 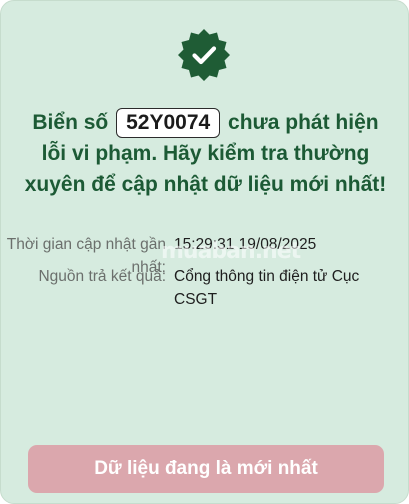 What do you see at coordinates (168, 123) in the screenshot?
I see `plate-number-badge: 52Y0074` at bounding box center [168, 123].